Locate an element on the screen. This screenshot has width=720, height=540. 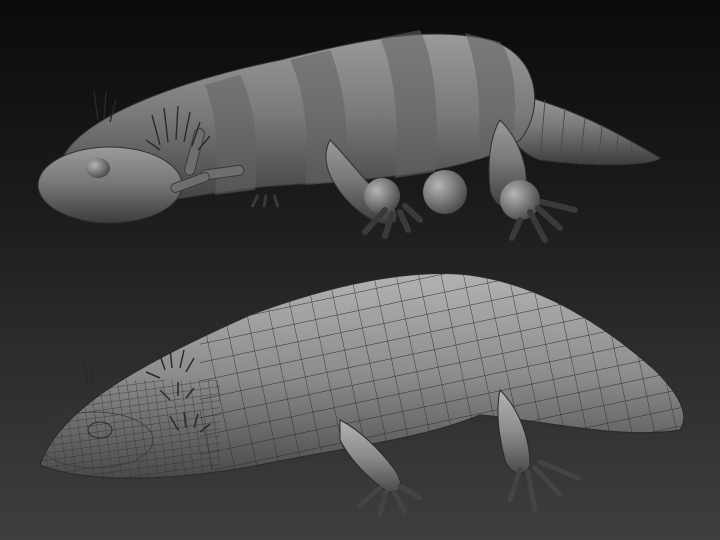
front-elbow is located at coordinates (382, 196).